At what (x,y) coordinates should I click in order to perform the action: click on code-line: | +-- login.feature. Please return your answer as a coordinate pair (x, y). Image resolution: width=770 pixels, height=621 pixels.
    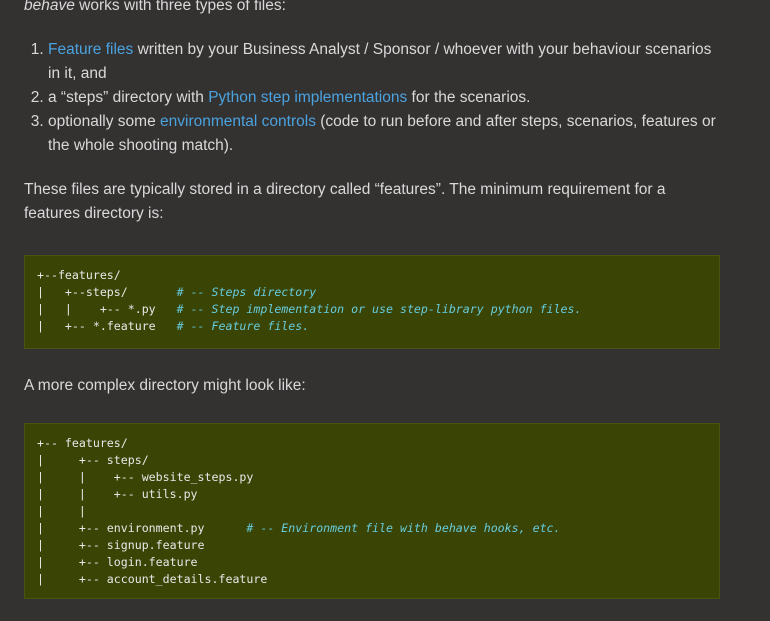
    Looking at the image, I should click on (117, 562).